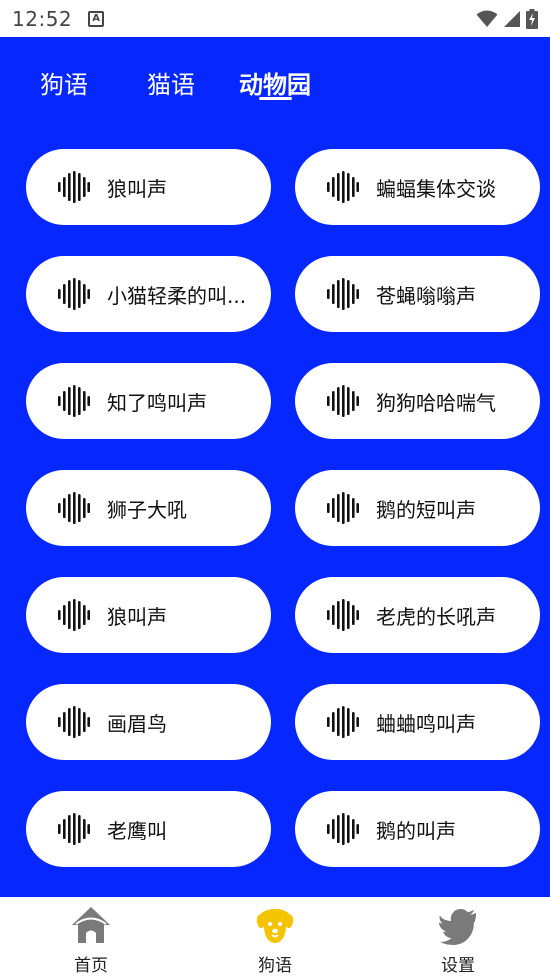 The width and height of the screenshot is (550, 979). What do you see at coordinates (275, 82) in the screenshot?
I see `tab-zoo: 动物园` at bounding box center [275, 82].